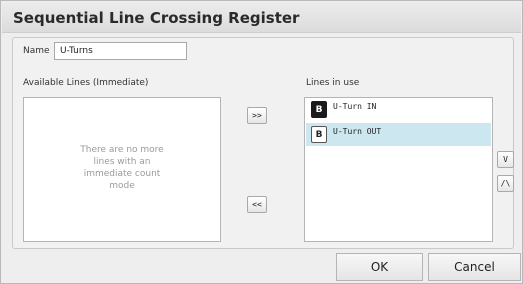 This screenshot has height=284, width=523. I want to click on move-down-button: V, so click(505, 159).